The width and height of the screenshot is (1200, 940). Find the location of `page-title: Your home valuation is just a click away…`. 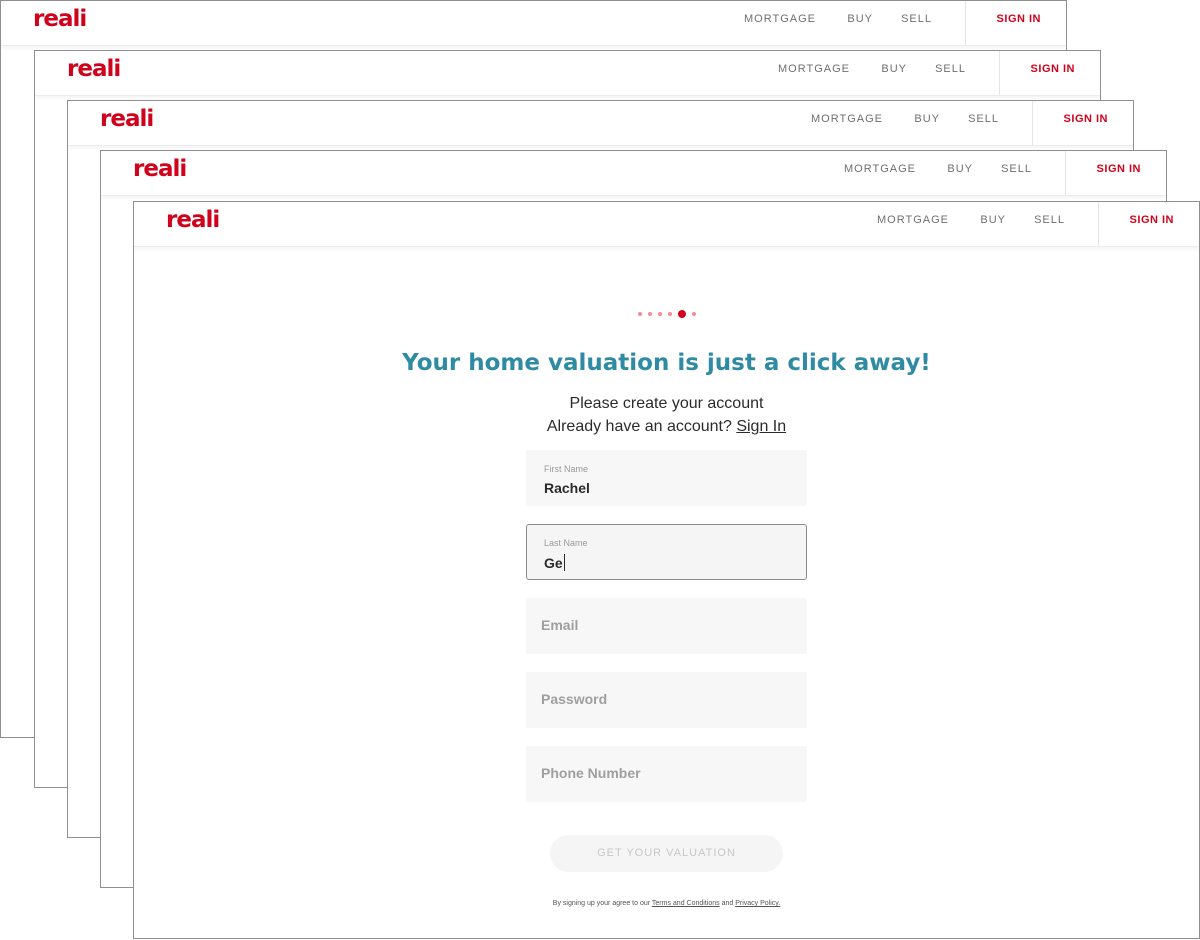

page-title: Your home valuation is just a click away… is located at coordinates (666, 363).